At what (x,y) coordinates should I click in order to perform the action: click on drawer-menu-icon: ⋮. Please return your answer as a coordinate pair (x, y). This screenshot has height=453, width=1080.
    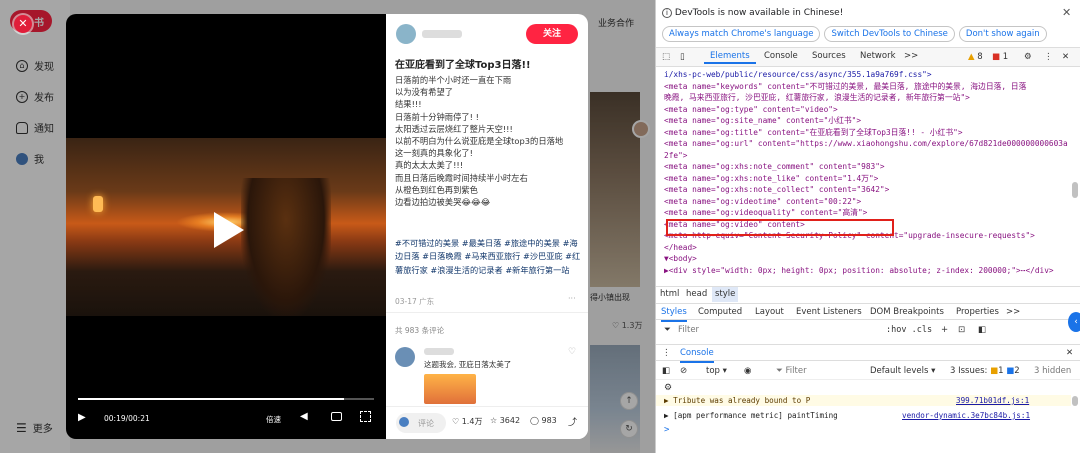
    Looking at the image, I should click on (666, 353).